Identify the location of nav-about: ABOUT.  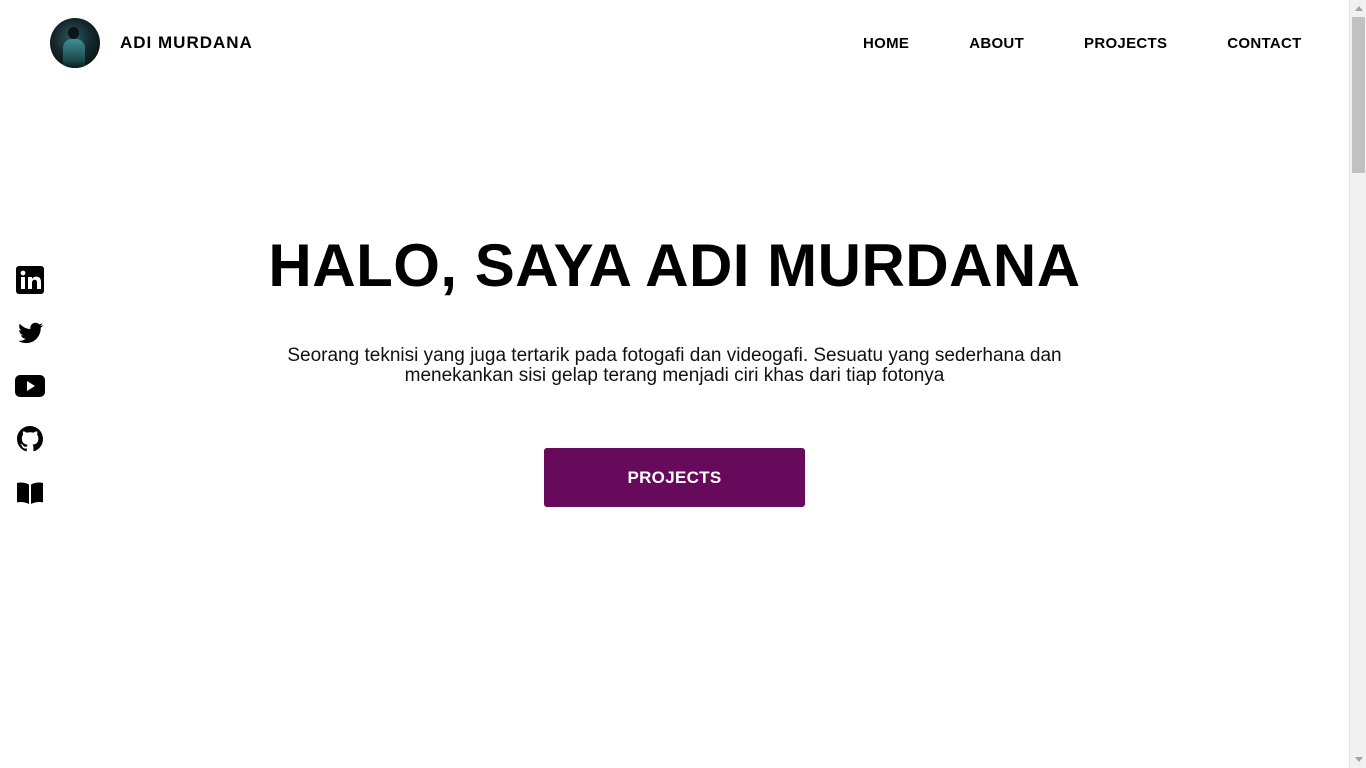
(996, 44).